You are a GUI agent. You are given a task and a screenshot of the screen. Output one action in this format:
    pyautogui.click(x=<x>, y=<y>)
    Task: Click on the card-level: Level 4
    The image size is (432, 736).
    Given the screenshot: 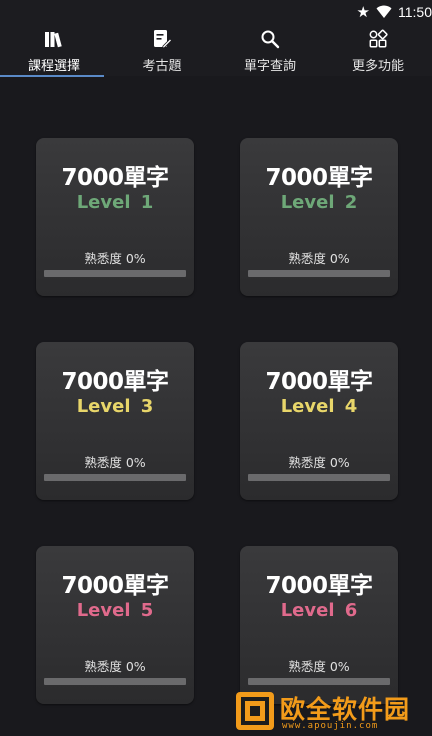 What is the action you would take?
    pyautogui.click(x=319, y=406)
    